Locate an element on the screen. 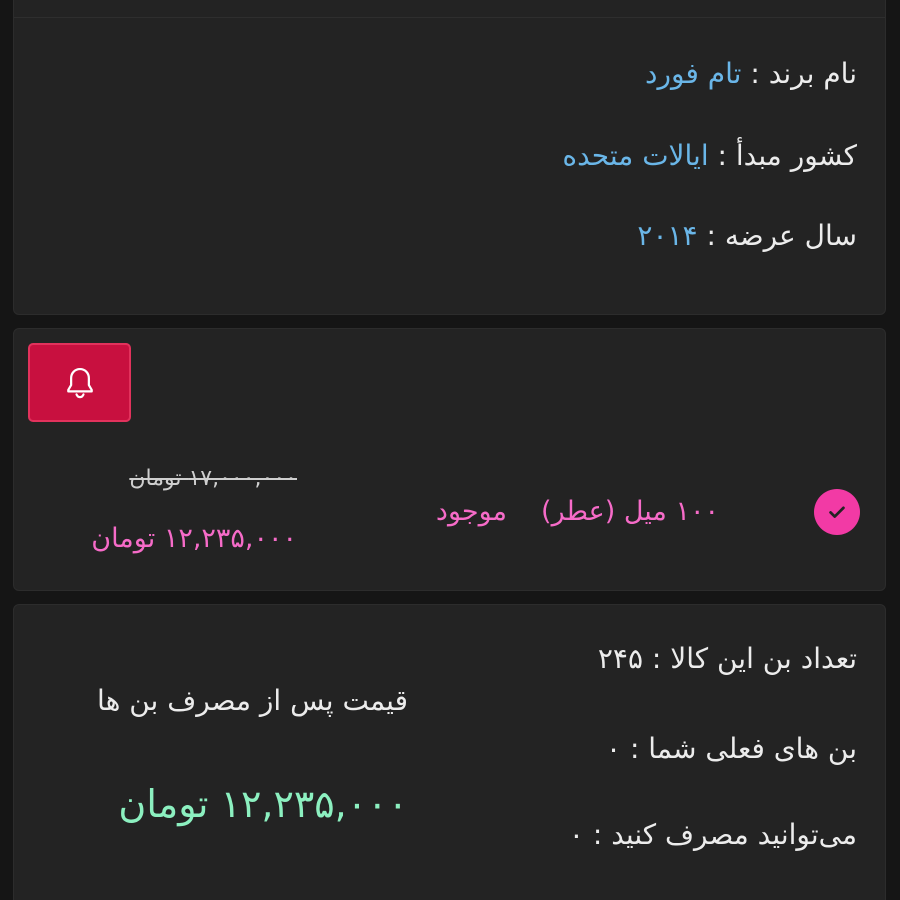 The width and height of the screenshot is (900, 900). divider is located at coordinates (449, 17).